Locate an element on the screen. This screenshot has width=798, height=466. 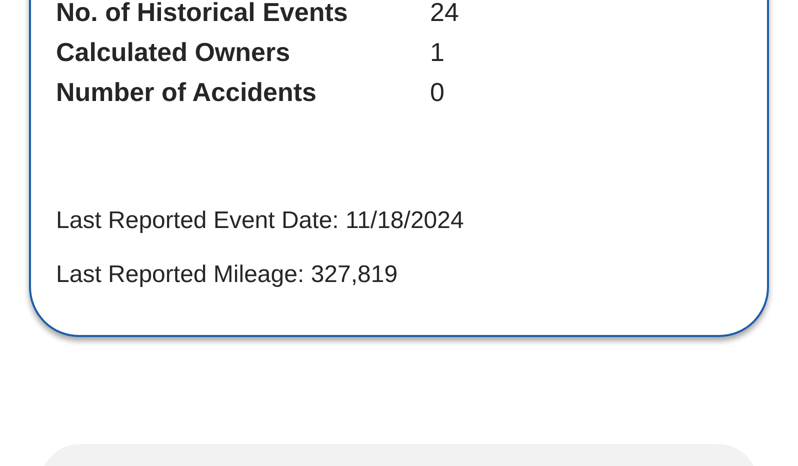
row-value: 1 is located at coordinates (437, 52).